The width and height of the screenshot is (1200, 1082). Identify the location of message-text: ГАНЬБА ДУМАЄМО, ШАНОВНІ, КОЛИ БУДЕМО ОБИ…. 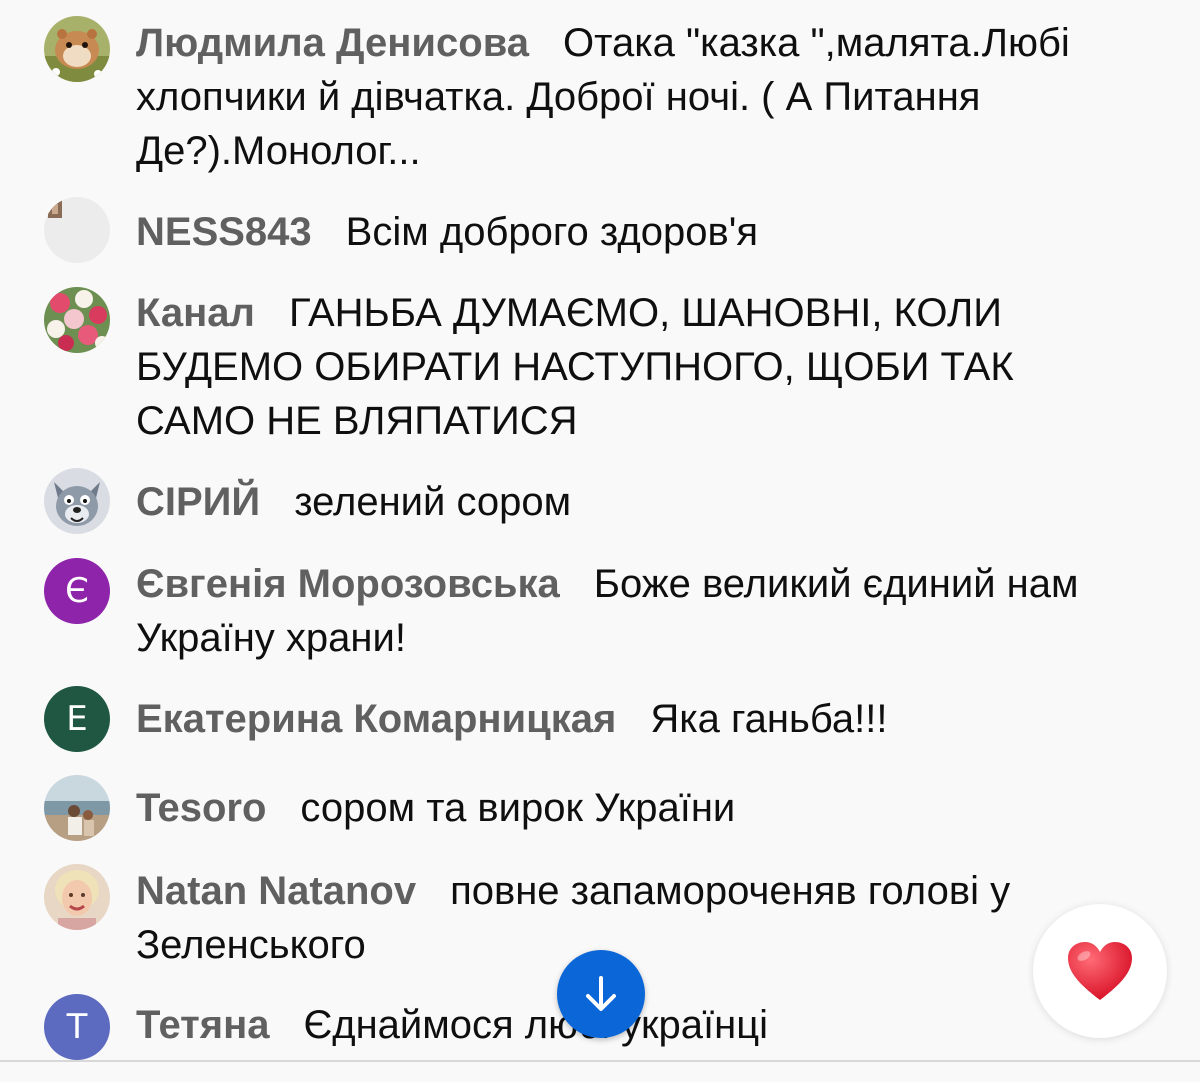
(575, 367).